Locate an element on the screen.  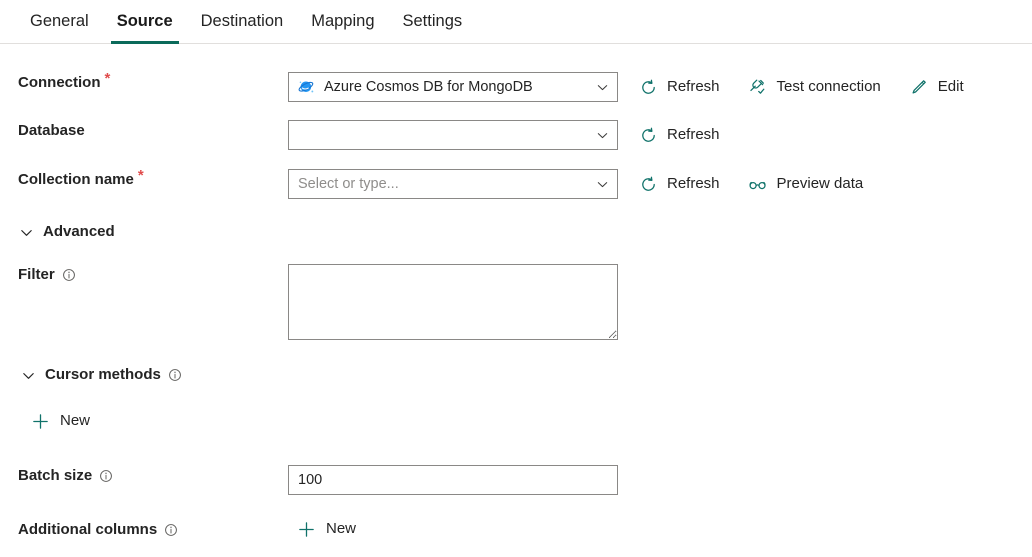
advanced-label: Advanced is located at coordinates (79, 231).